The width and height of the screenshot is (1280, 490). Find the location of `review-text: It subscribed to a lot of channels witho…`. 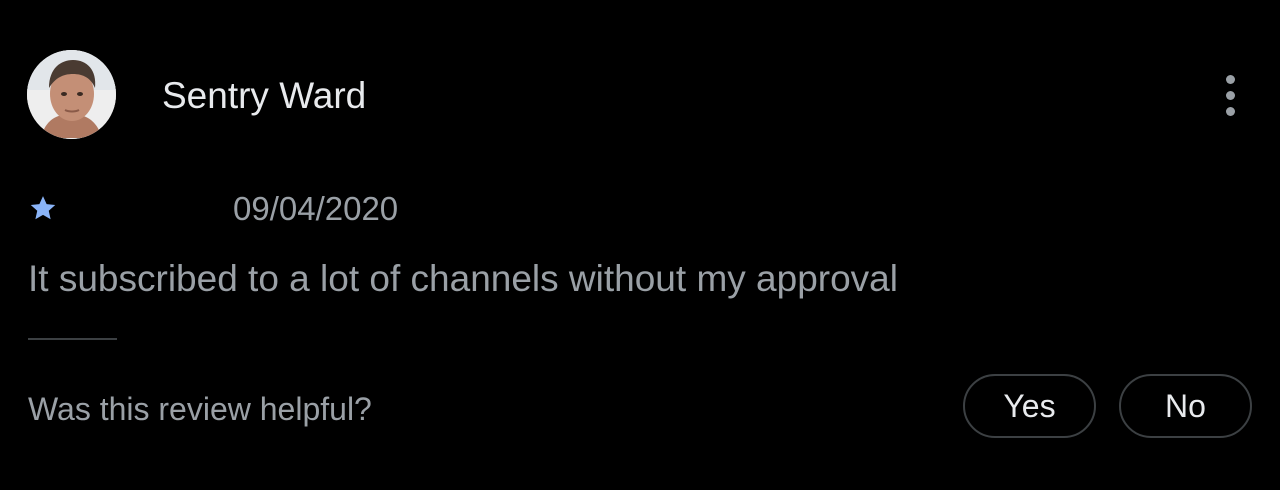

review-text: It subscribed to a lot of channels witho… is located at coordinates (463, 278).